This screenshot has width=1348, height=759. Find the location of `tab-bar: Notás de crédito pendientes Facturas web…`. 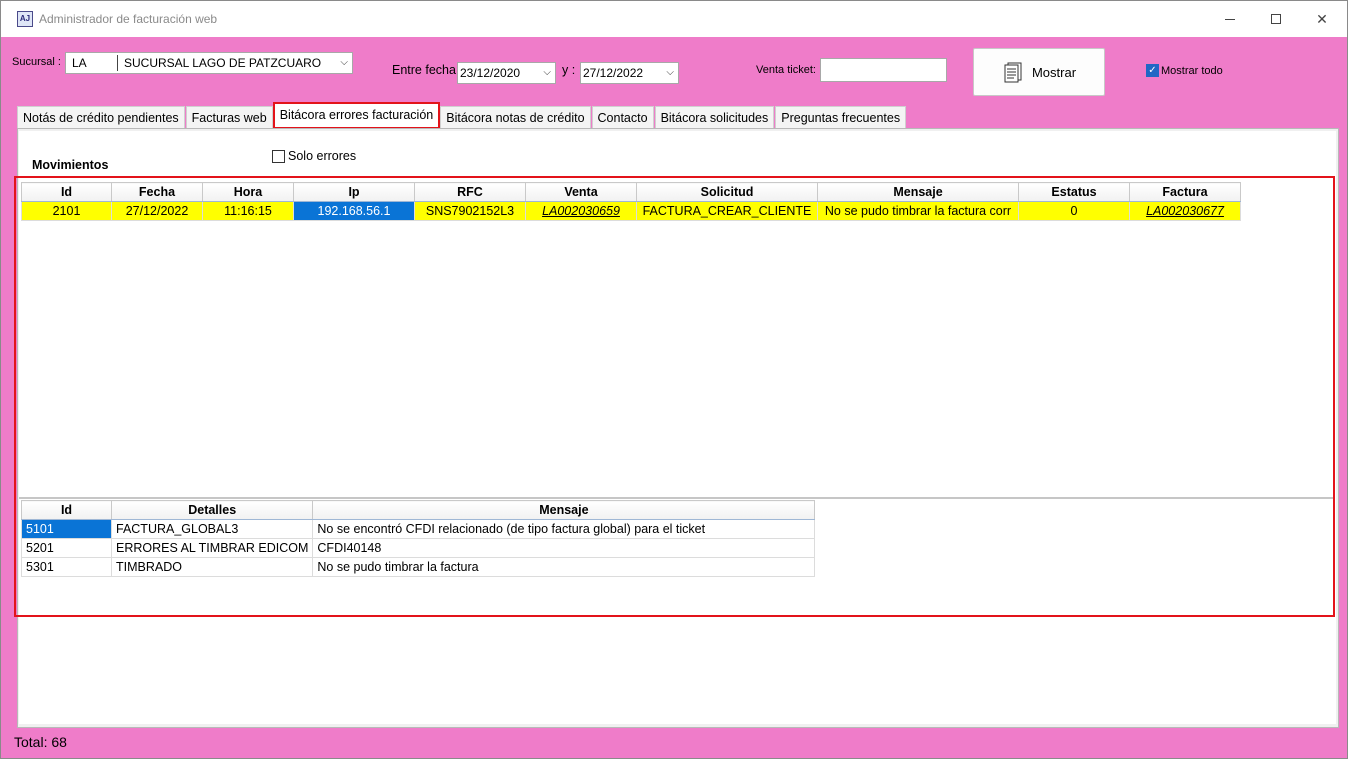

tab-bar: Notás de crédito pendientes Facturas web… is located at coordinates (462, 115).